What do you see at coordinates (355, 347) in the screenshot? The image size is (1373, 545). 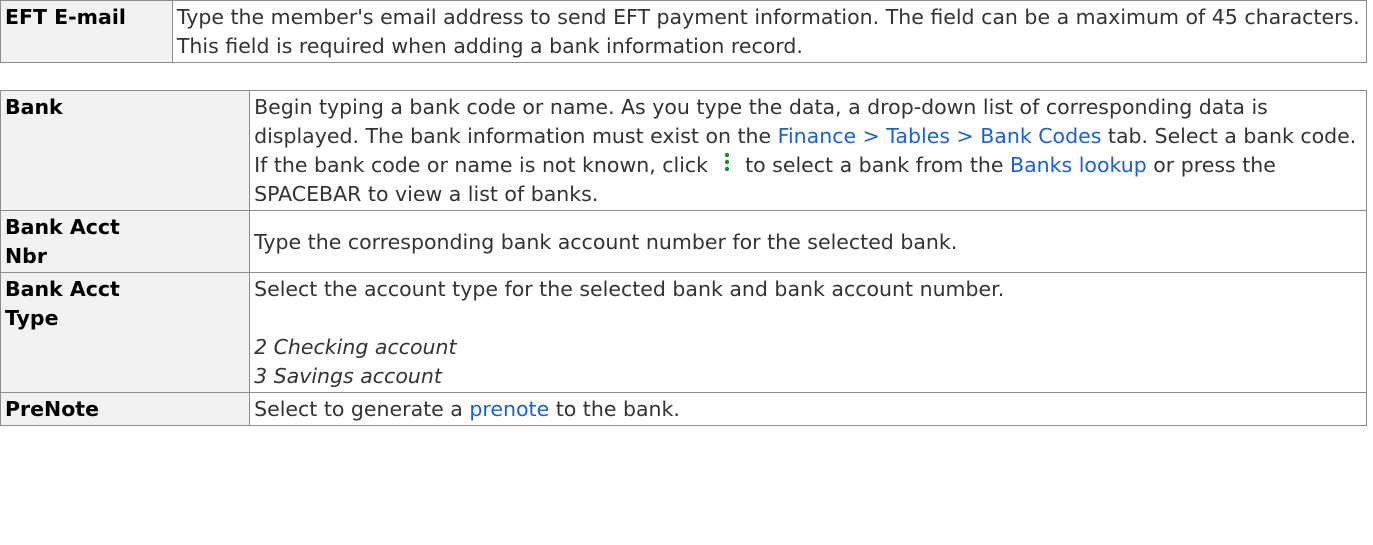 I see `option-checking: 2 Checking account` at bounding box center [355, 347].